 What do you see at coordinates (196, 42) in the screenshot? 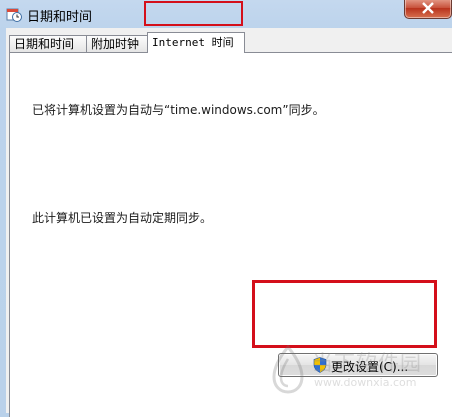
I see `tab-internet-time: Internet 时间` at bounding box center [196, 42].